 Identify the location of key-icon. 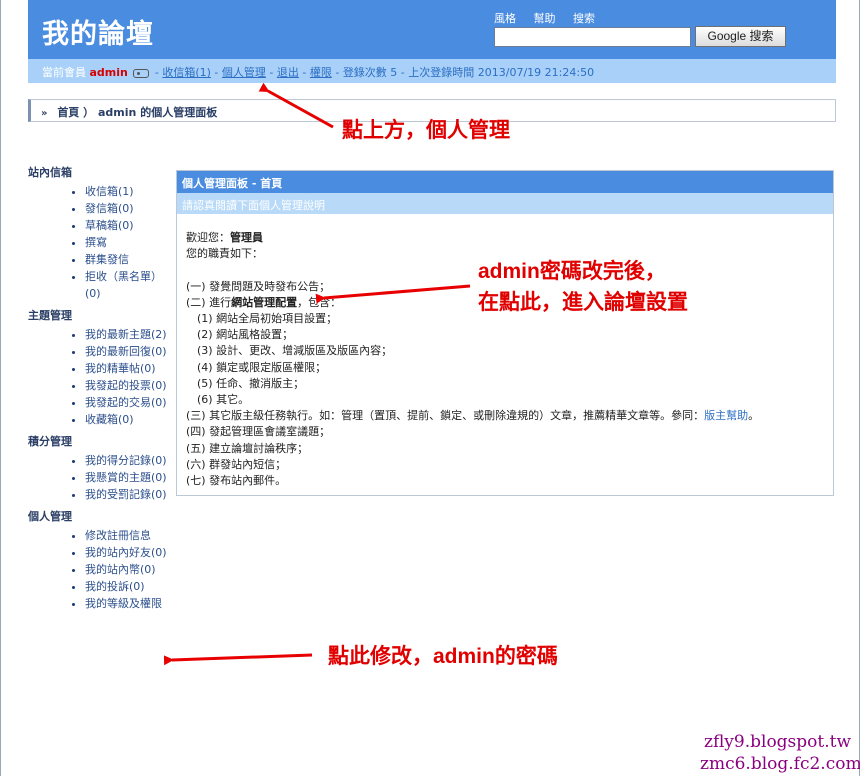
(141, 73).